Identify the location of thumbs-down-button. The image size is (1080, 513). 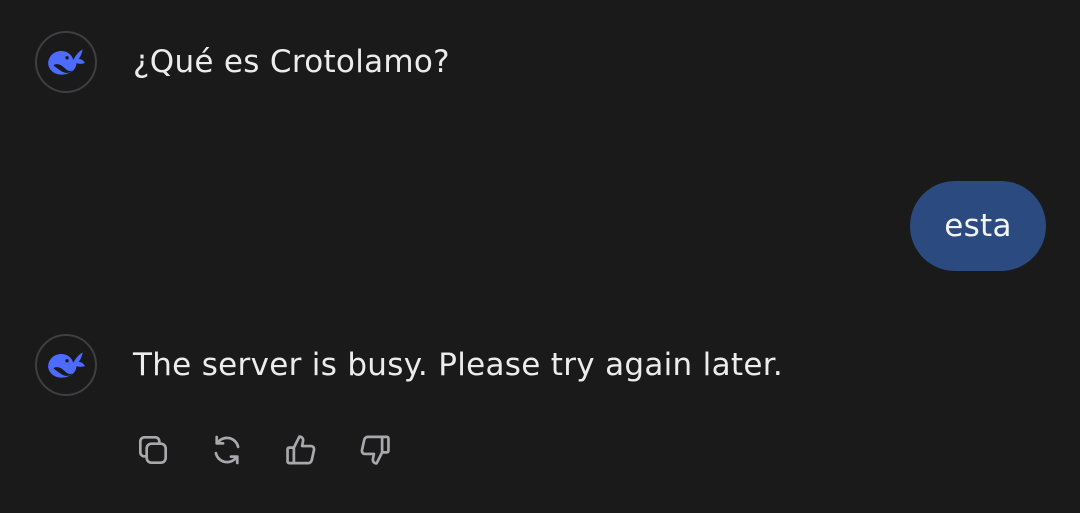
(375, 450).